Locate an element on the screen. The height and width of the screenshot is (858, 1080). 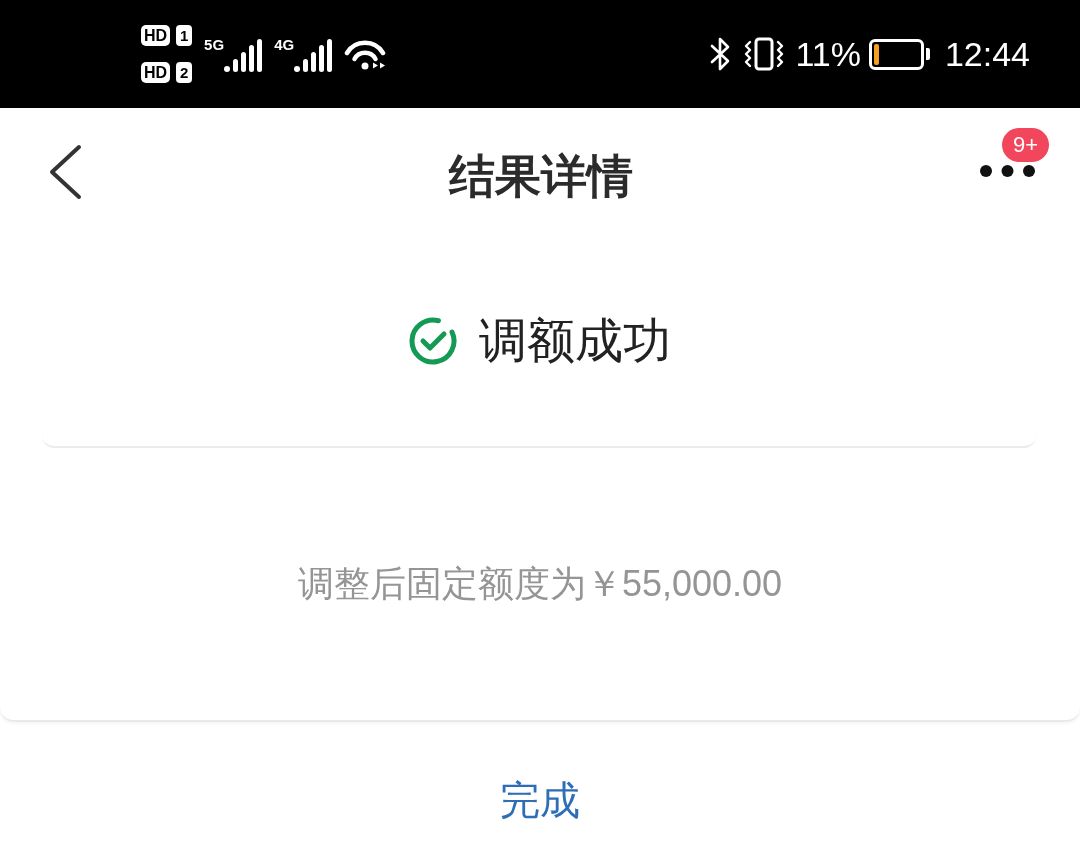
vibrate-icon is located at coordinates (764, 54).